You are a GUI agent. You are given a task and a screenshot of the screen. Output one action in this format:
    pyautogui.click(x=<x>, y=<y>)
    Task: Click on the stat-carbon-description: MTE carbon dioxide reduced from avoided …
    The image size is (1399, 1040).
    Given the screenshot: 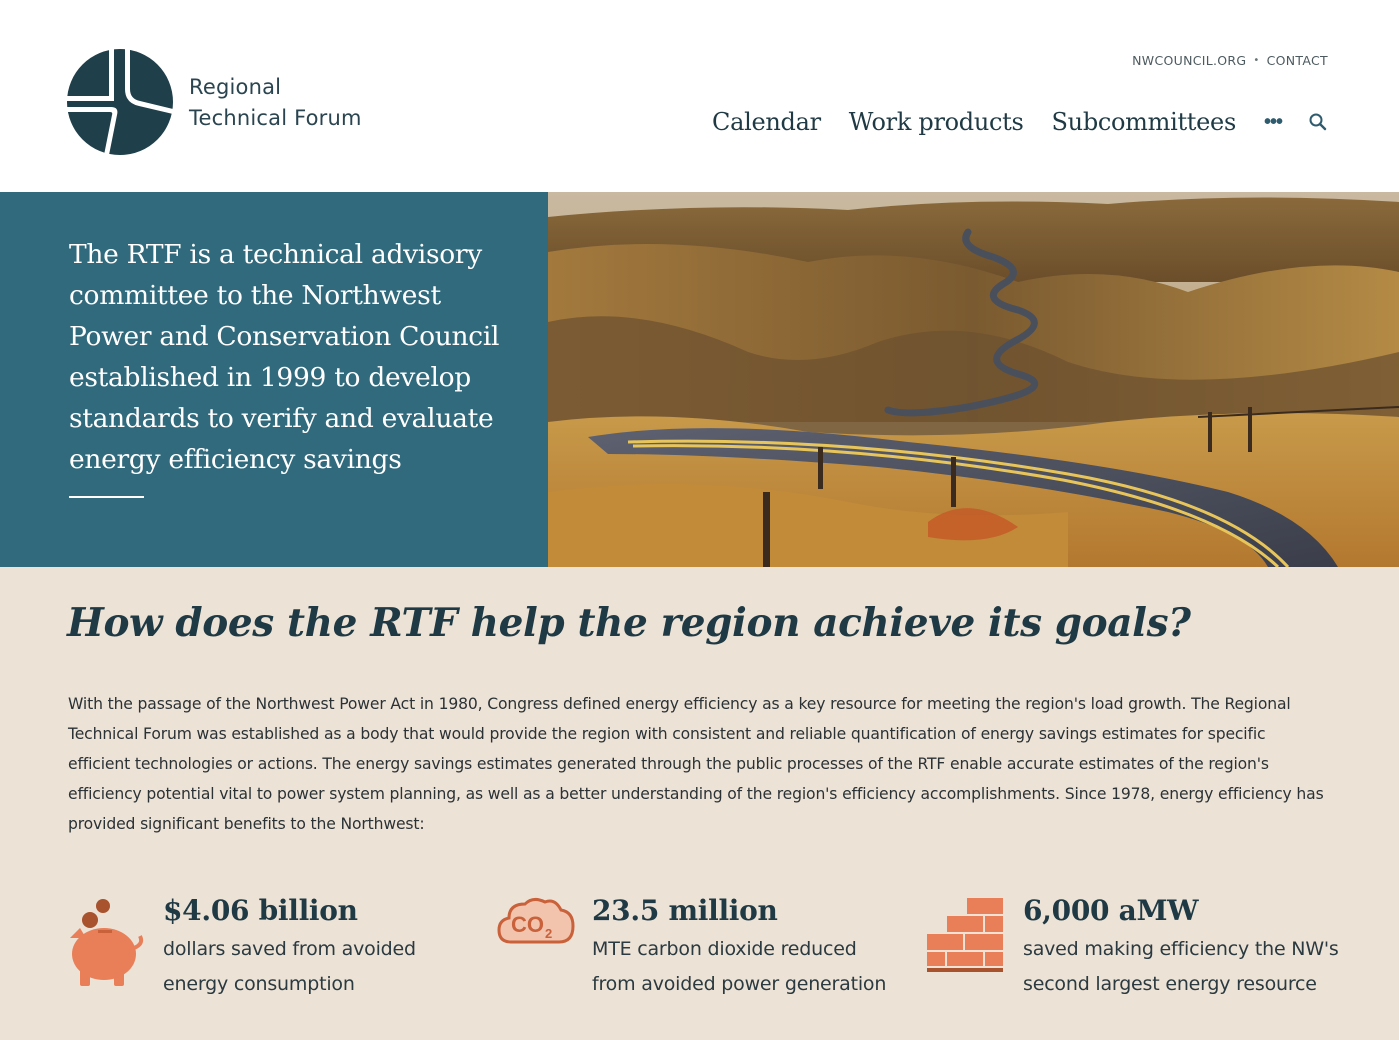 What is the action you would take?
    pyautogui.click(x=739, y=967)
    